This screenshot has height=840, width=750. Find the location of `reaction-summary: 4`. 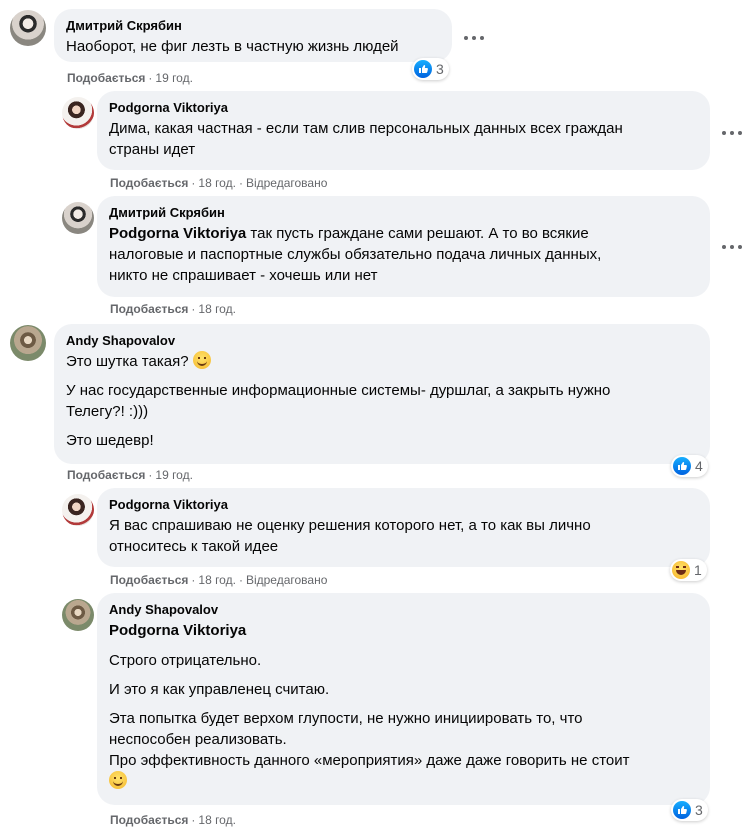

reaction-summary: 4 is located at coordinates (689, 466).